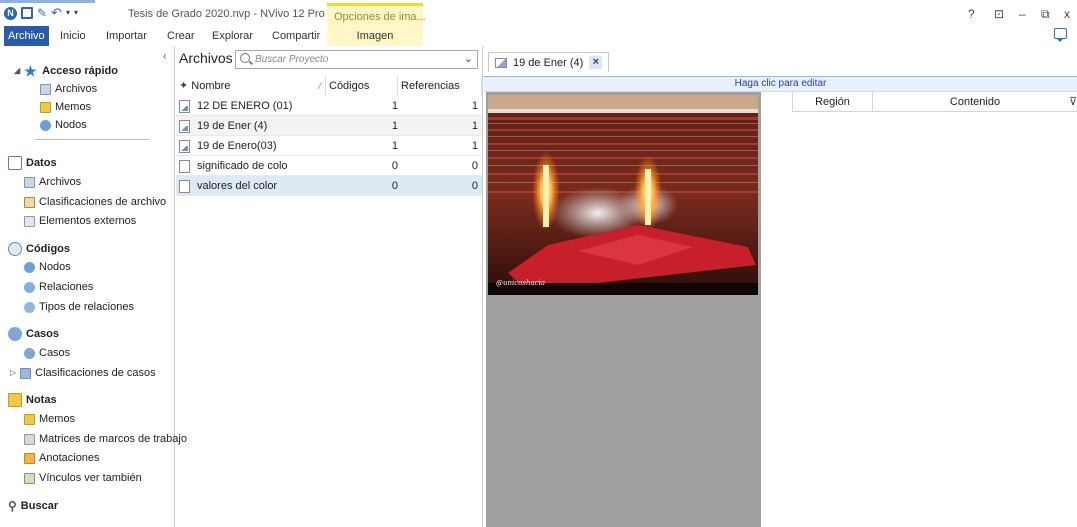 The width and height of the screenshot is (1077, 527). I want to click on nav-section-datos: Datos, so click(32, 163).